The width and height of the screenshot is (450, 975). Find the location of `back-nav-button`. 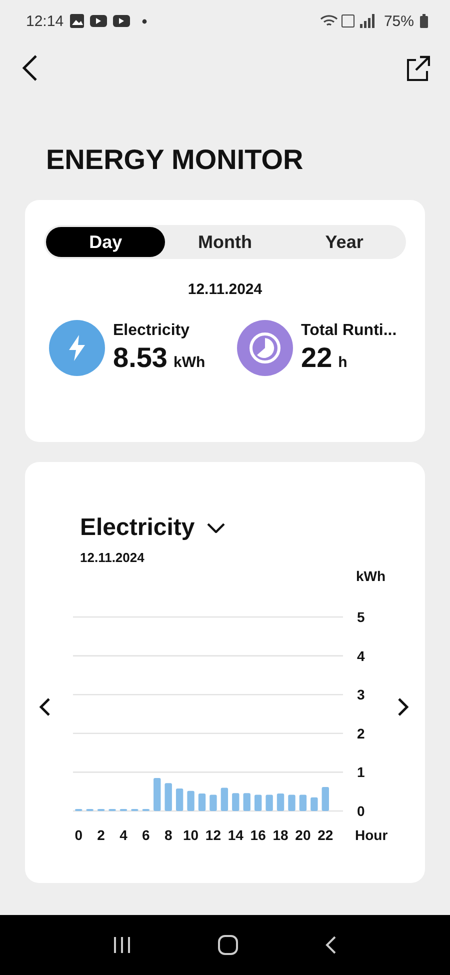

back-nav-button is located at coordinates (330, 945).